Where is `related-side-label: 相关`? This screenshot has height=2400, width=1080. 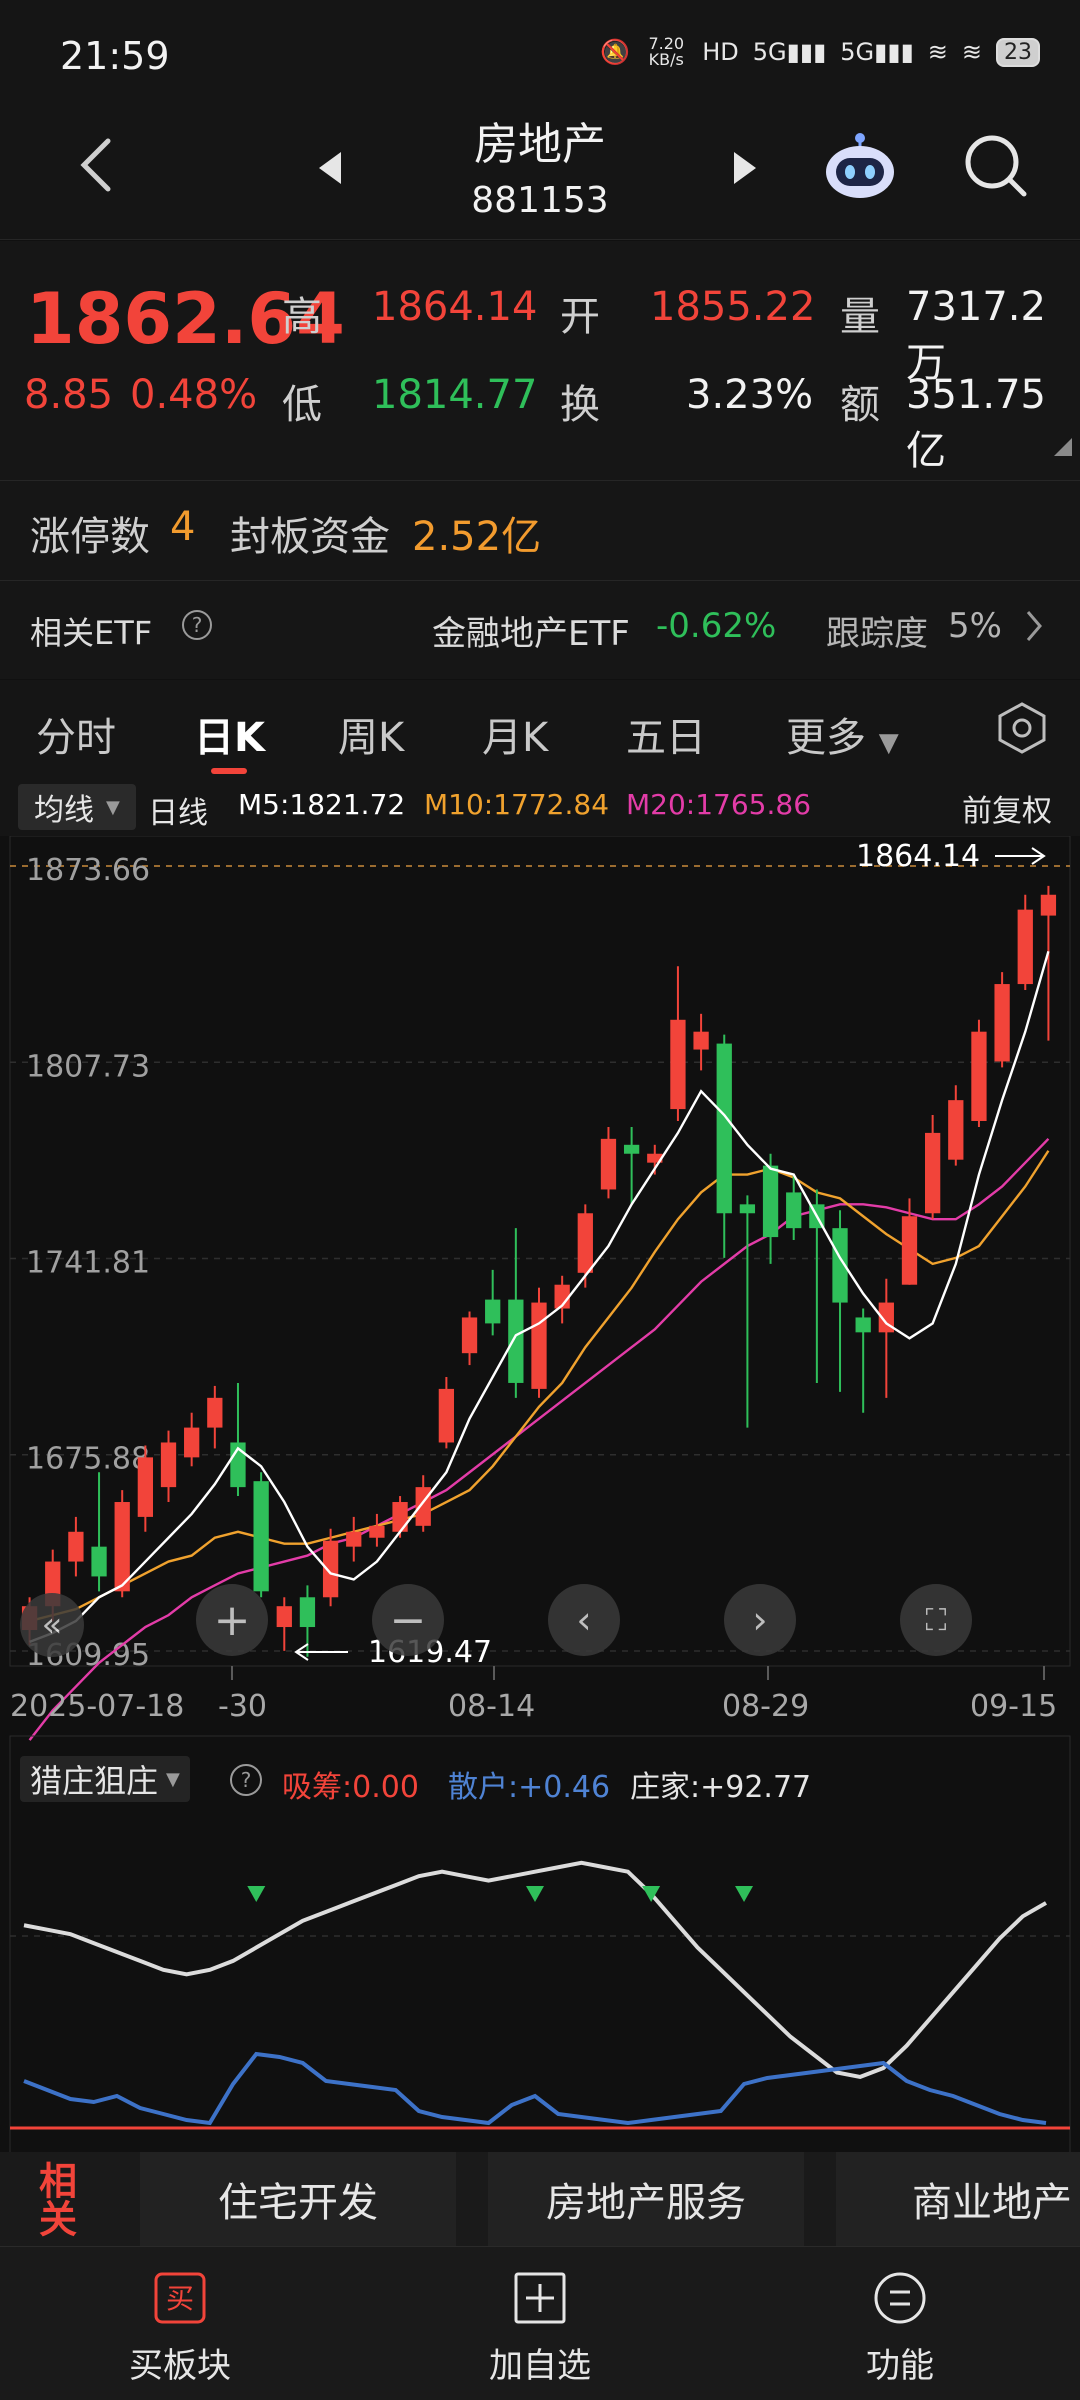
related-side-label: 相关 is located at coordinates (54, 2199).